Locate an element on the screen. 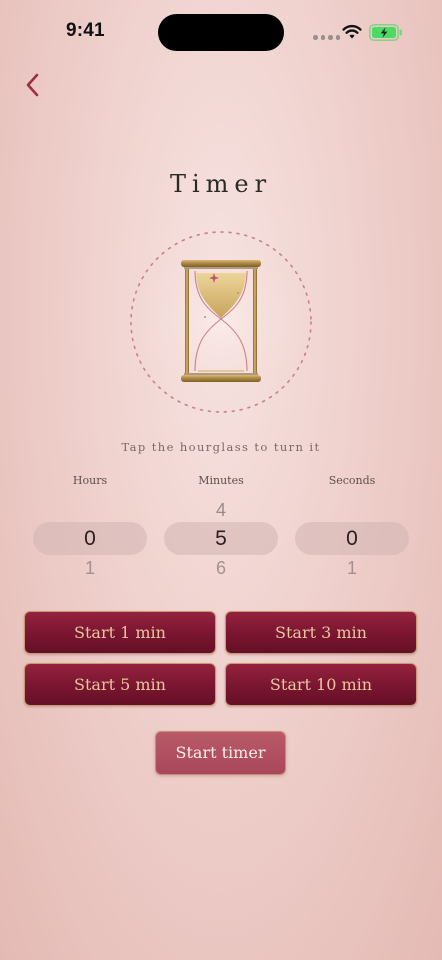 The height and width of the screenshot is (960, 442). hours-picker: Hours 0 1 is located at coordinates (90, 529).